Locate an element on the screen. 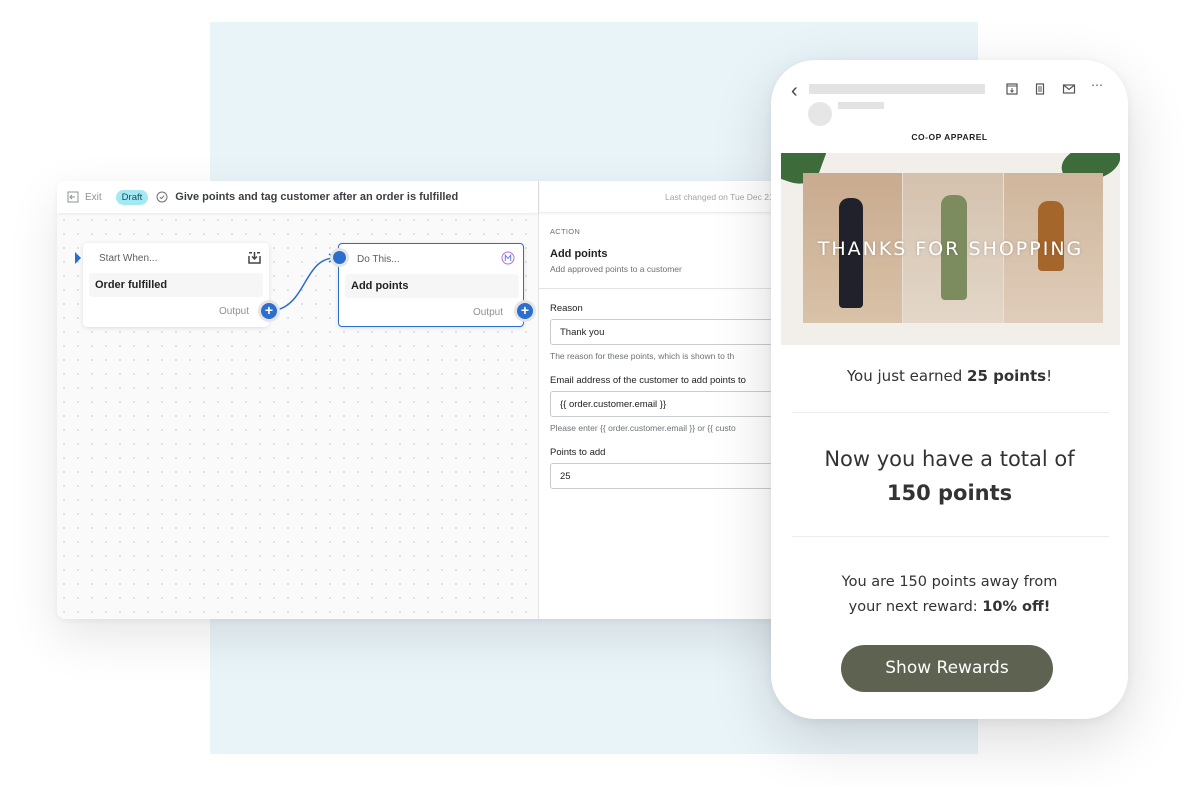  mail-icon is located at coordinates (1069, 89).